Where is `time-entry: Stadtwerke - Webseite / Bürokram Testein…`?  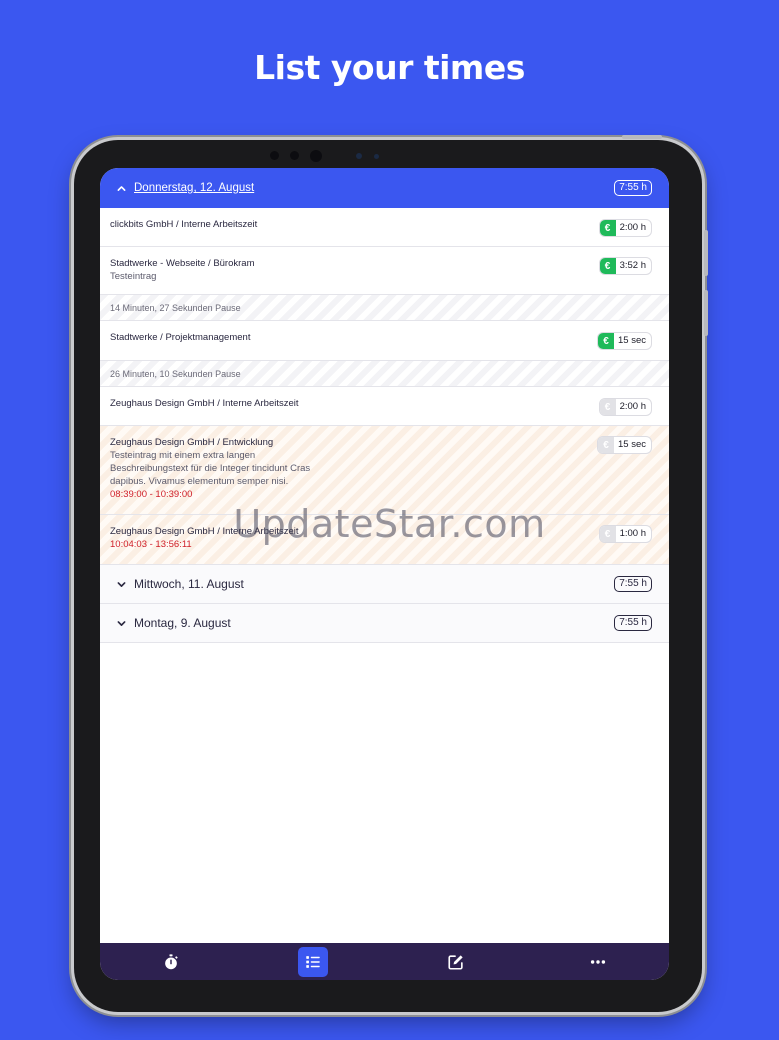 time-entry: Stadtwerke - Webseite / Bürokram Testein… is located at coordinates (384, 271).